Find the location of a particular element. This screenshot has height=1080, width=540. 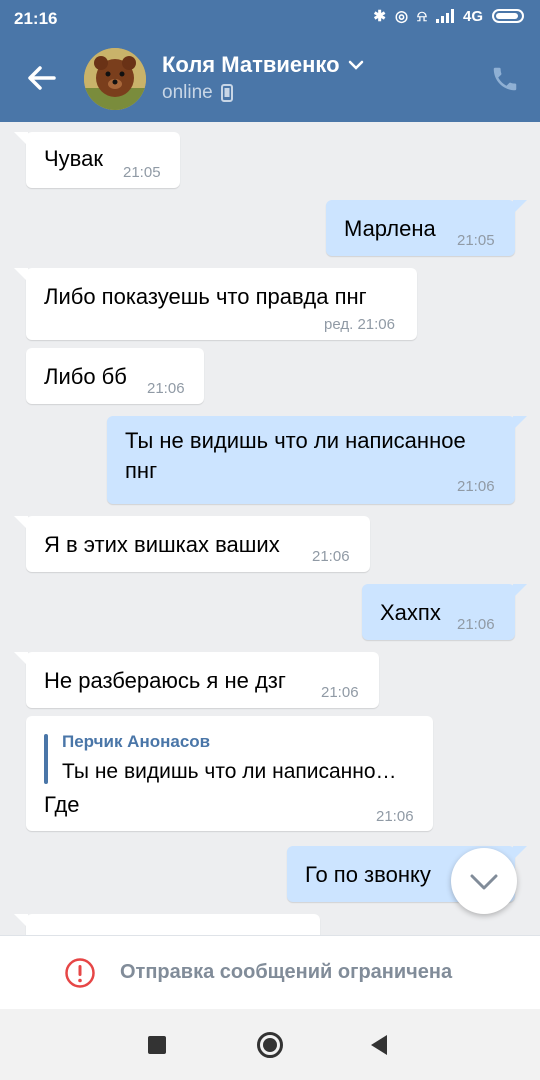

message-time: ред. 21:06 is located at coordinates (359, 324).